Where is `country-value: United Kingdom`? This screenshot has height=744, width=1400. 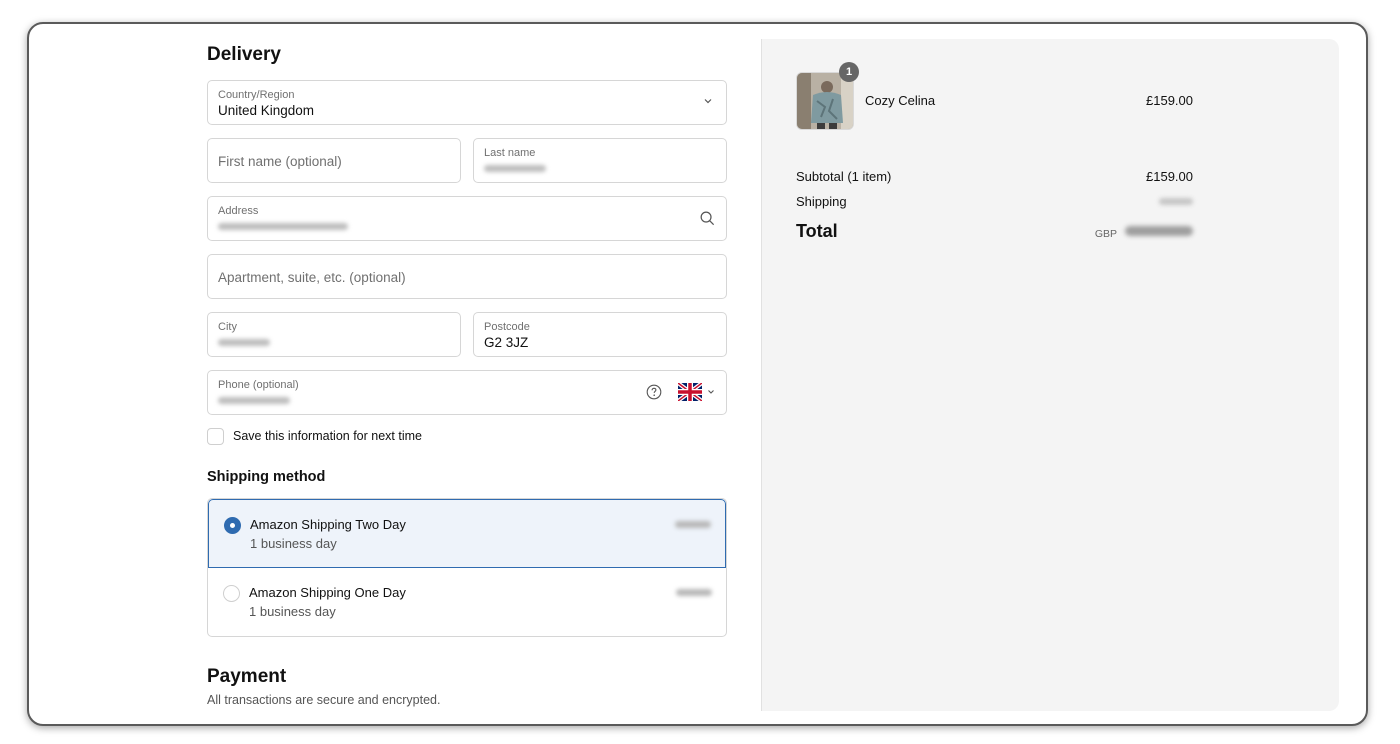 country-value: United Kingdom is located at coordinates (266, 110).